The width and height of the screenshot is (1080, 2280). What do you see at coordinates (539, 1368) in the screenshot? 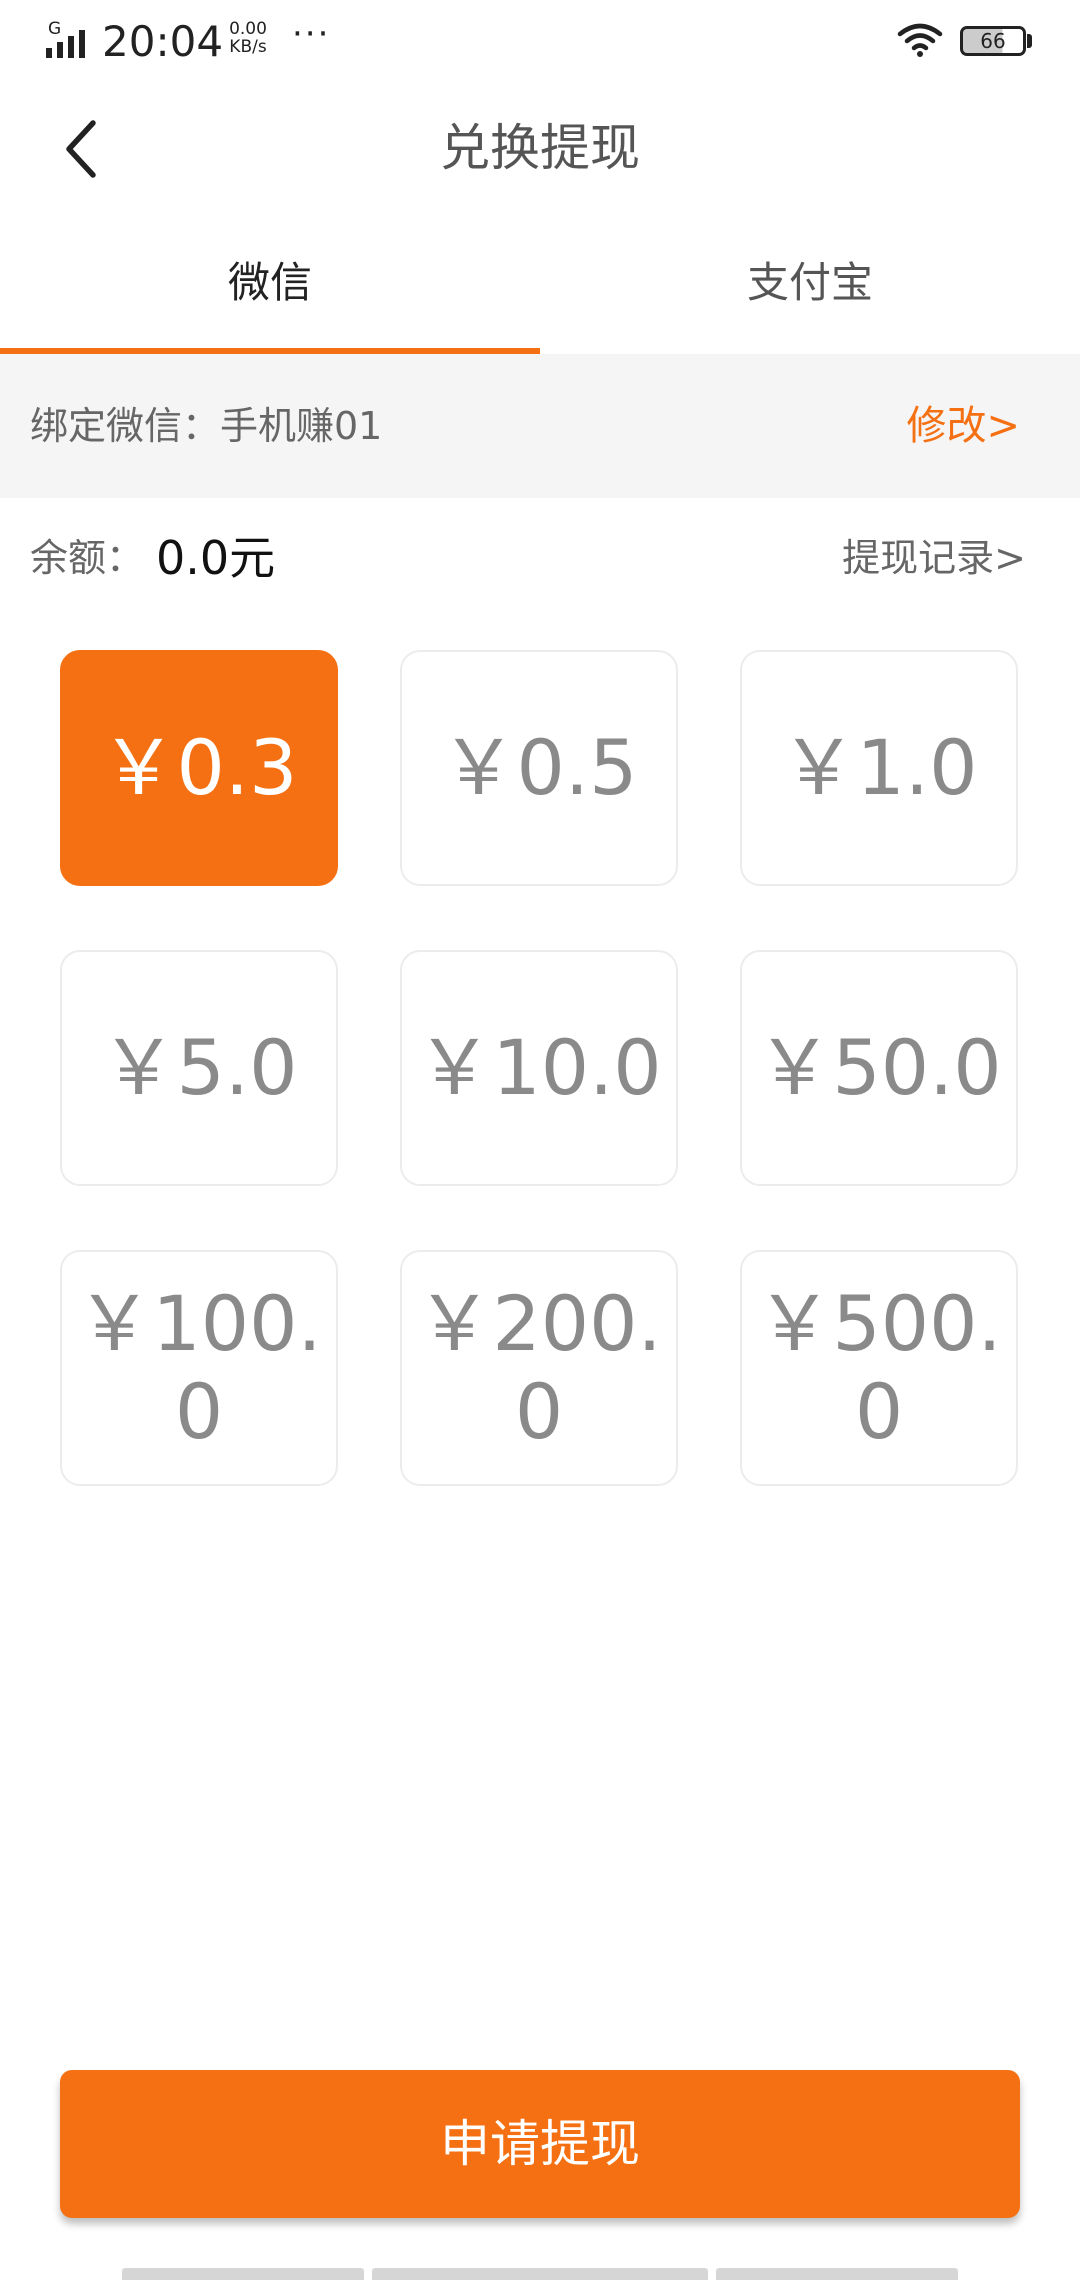
I see `amount-option: ￥200.0` at bounding box center [539, 1368].